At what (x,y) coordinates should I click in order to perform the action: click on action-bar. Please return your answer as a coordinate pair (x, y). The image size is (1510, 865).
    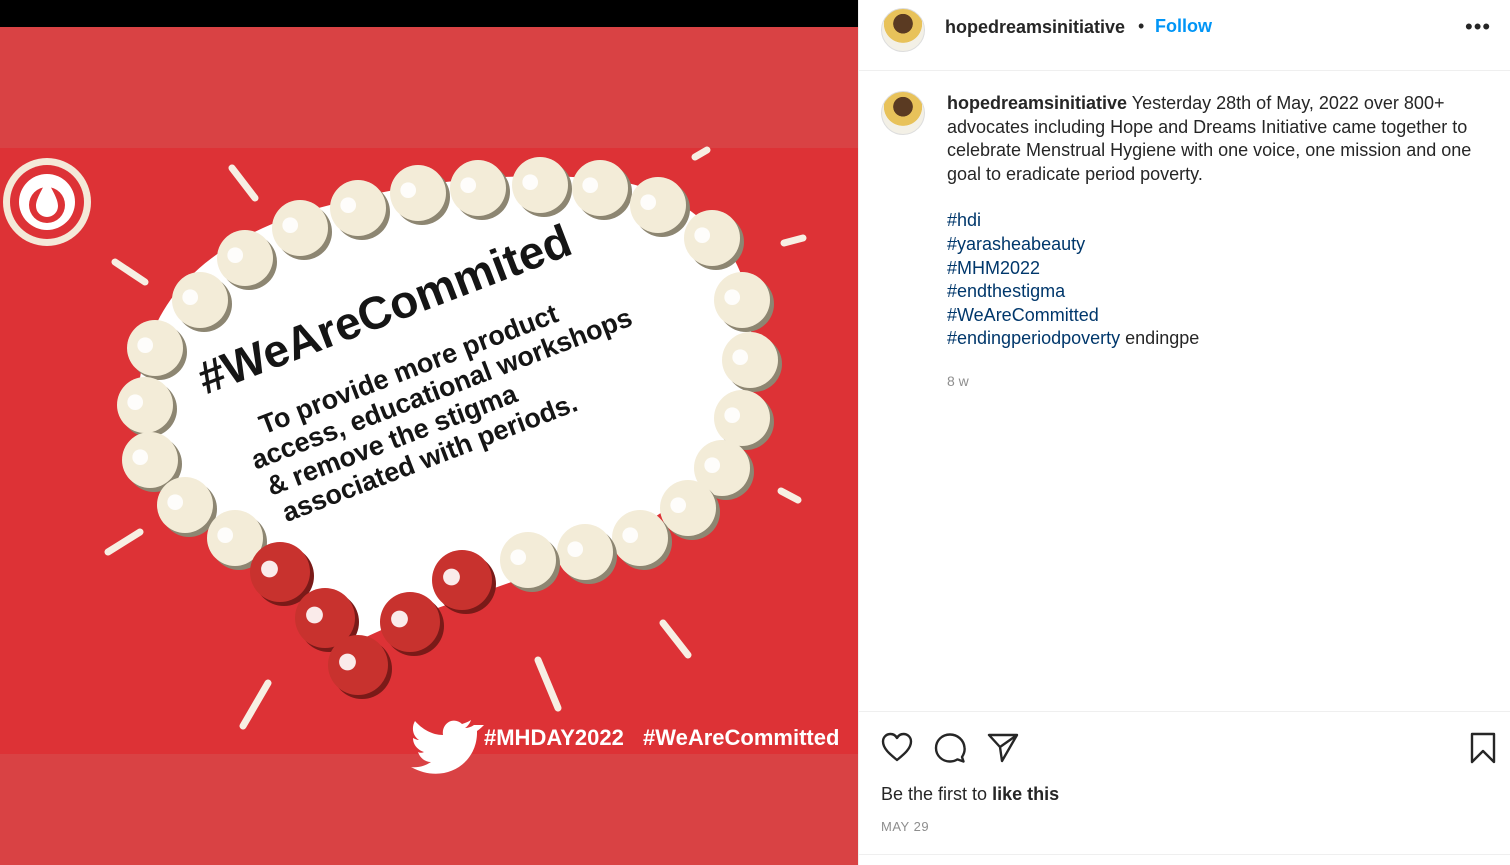
    Looking at the image, I should click on (1184, 746).